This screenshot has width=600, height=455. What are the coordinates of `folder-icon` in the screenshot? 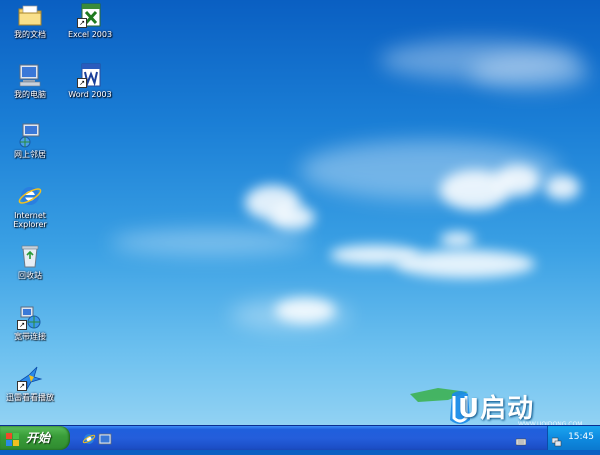 It's located at (30, 15).